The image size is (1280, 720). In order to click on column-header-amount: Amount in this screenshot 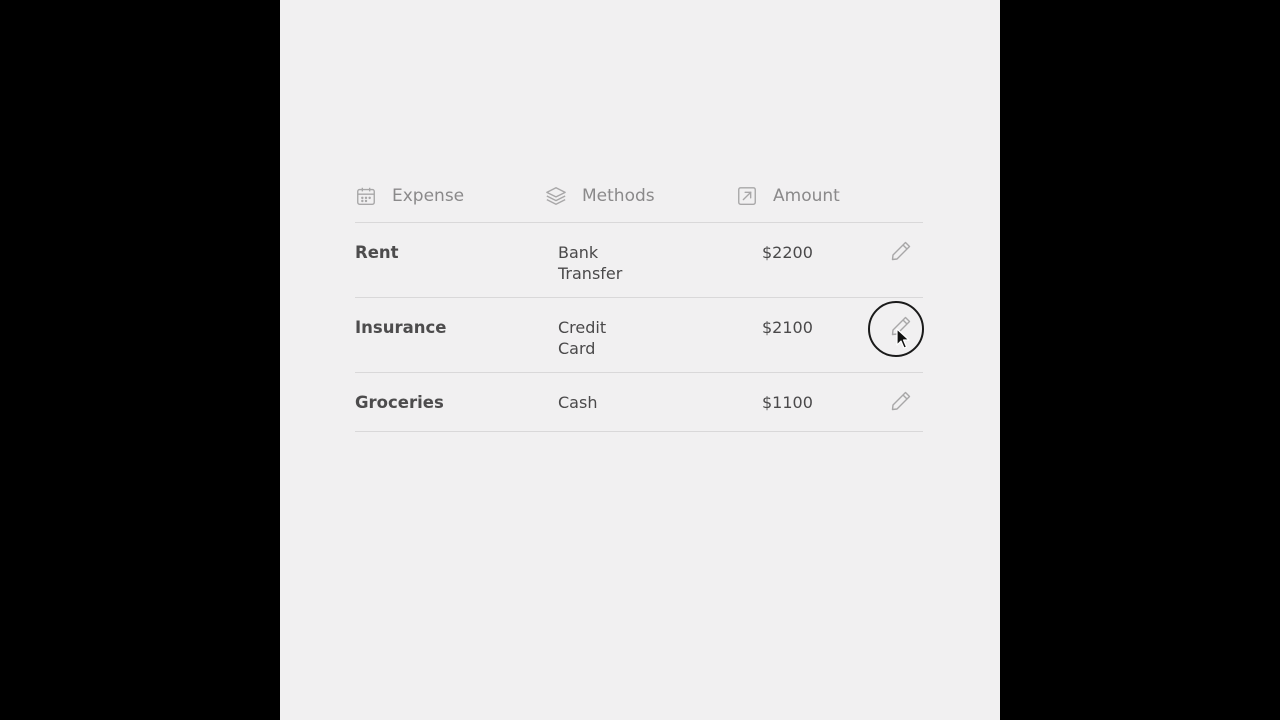, I will do `click(788, 196)`.